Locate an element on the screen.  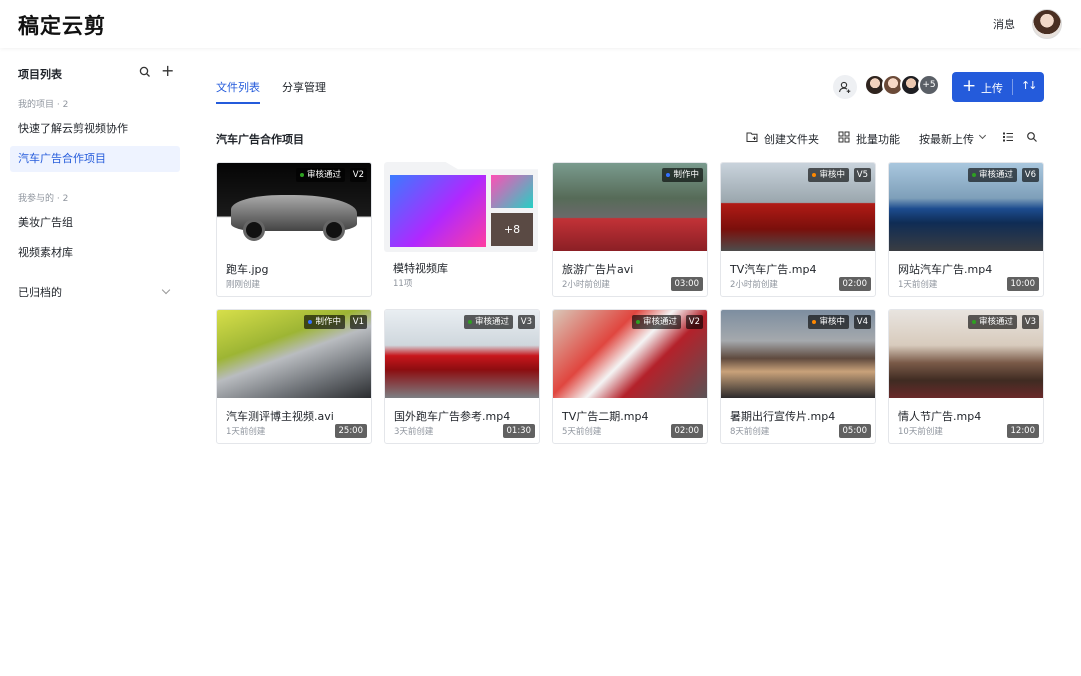
folder-meta: 11项 is located at coordinates (403, 284).